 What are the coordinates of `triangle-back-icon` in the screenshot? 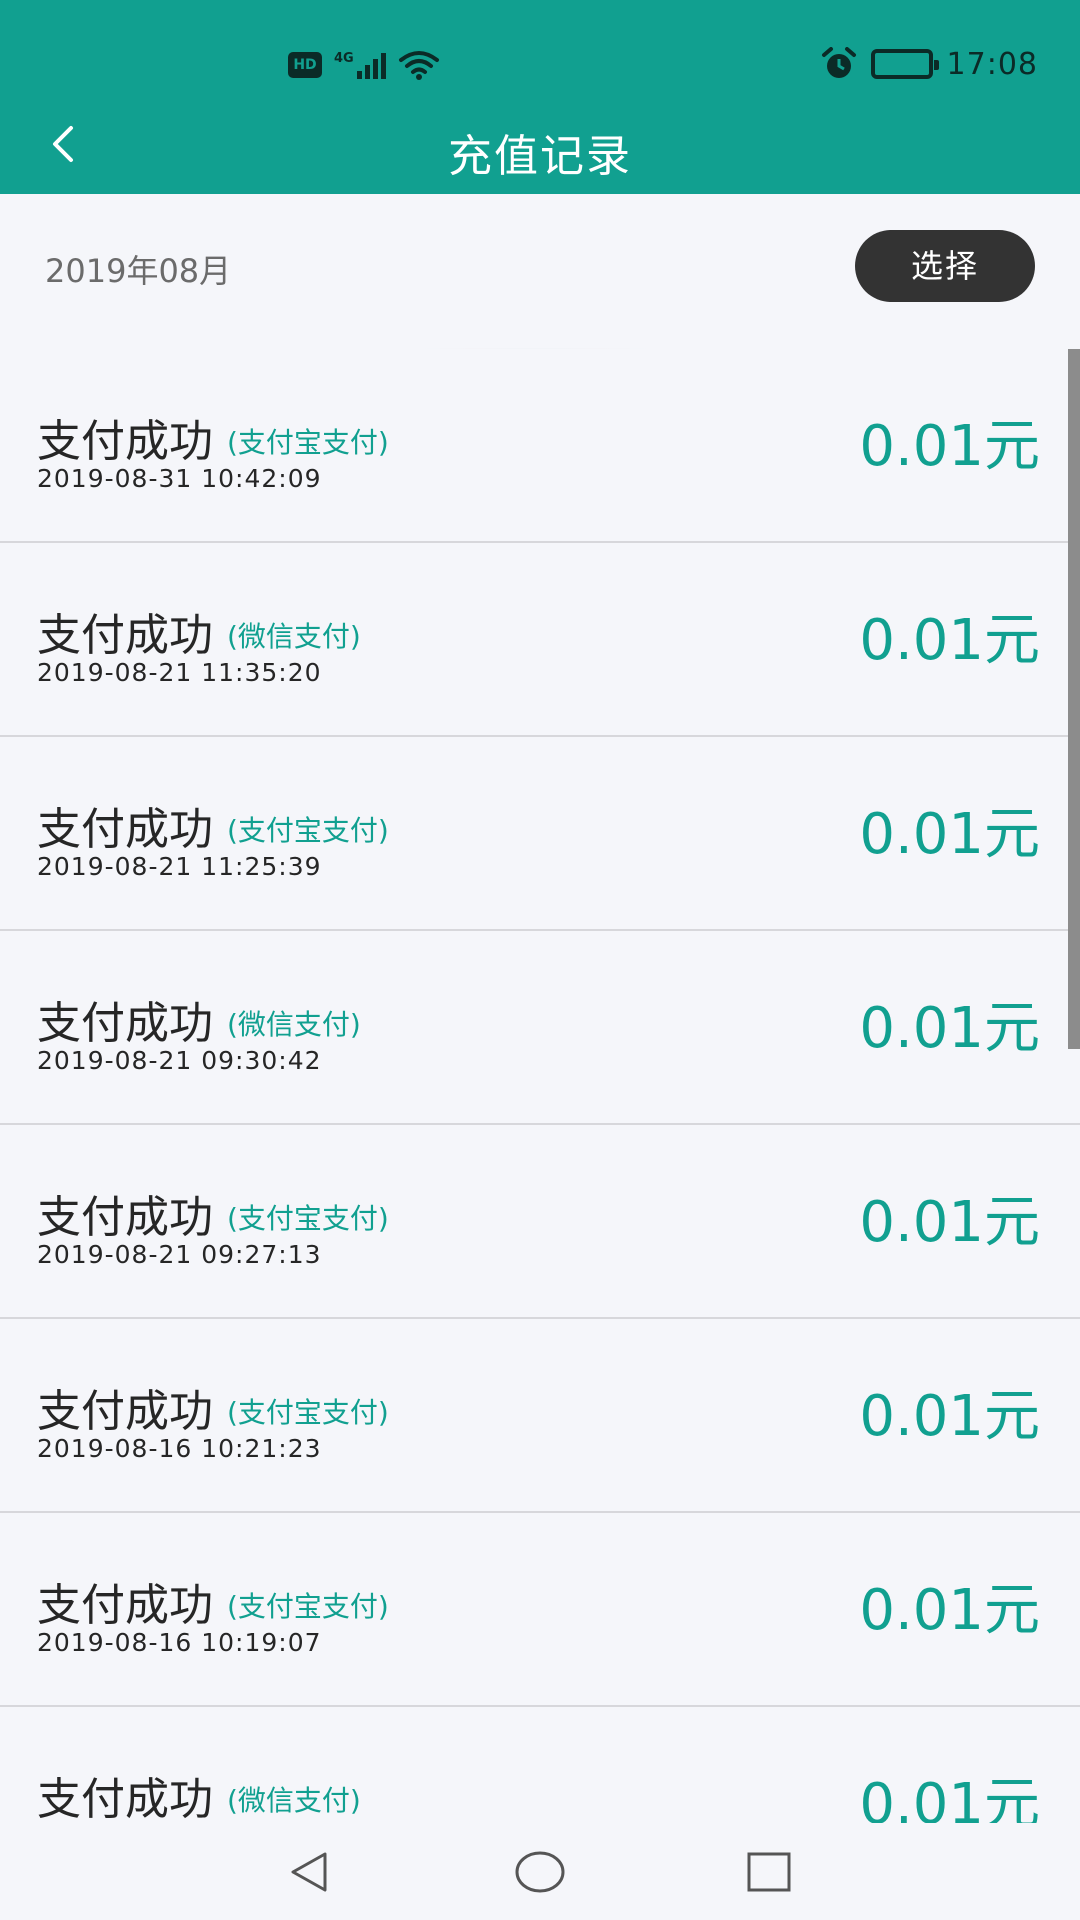 It's located at (309, 1872).